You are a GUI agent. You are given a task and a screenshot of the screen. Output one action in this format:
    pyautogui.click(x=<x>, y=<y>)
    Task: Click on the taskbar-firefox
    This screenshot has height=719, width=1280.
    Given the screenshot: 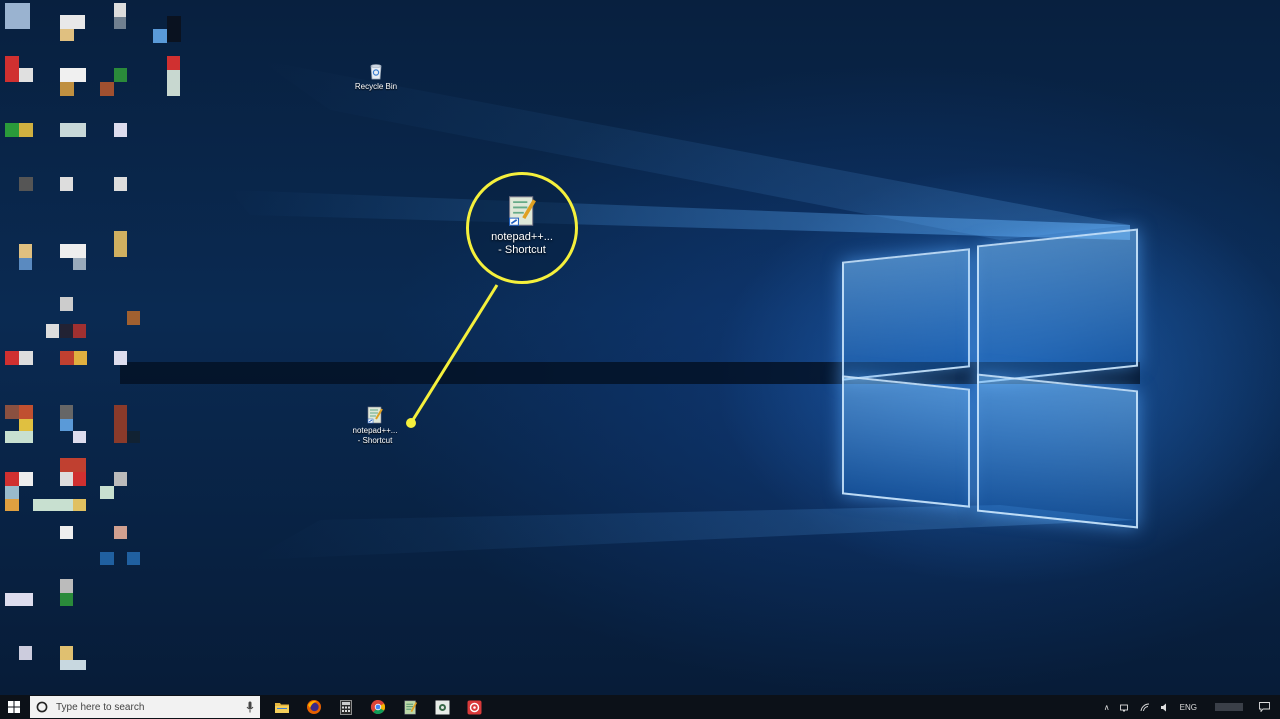 What is the action you would take?
    pyautogui.click(x=314, y=707)
    